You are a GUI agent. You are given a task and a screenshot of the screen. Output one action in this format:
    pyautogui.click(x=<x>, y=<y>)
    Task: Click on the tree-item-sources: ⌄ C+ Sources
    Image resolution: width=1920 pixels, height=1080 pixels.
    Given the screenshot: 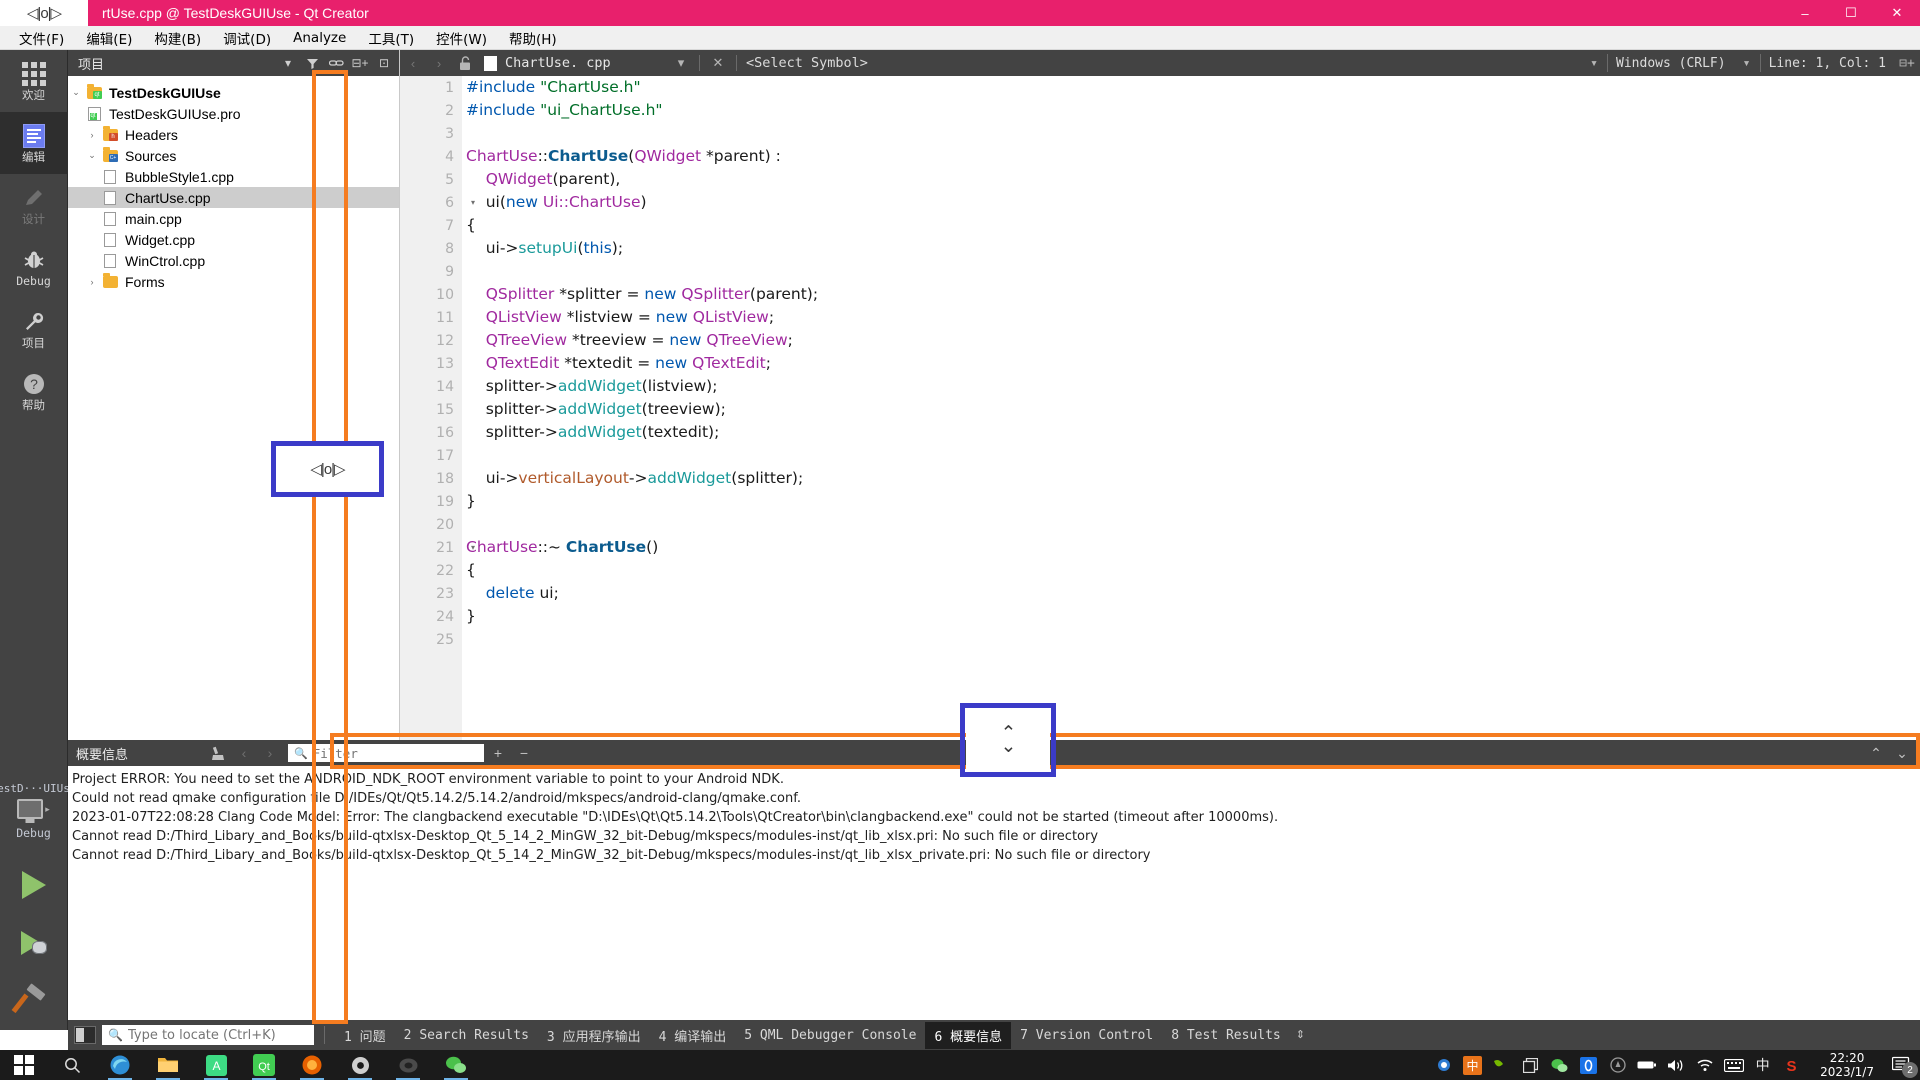 What is the action you would take?
    pyautogui.click(x=233, y=155)
    